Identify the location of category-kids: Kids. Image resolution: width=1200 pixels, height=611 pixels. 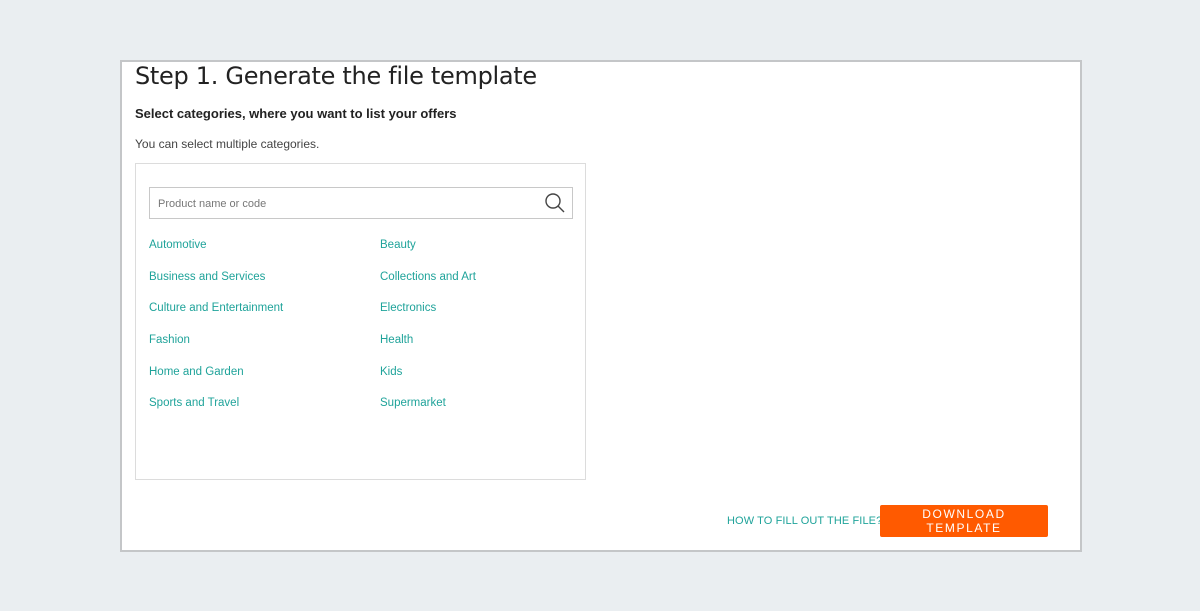
(391, 372).